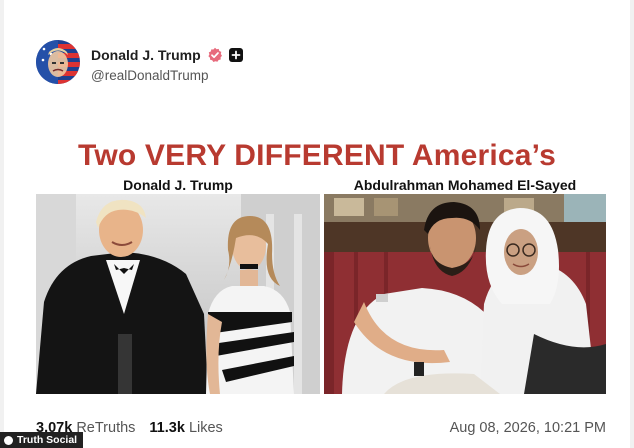 This screenshot has width=634, height=448. I want to click on display-name: Donald J. Trump, so click(146, 55).